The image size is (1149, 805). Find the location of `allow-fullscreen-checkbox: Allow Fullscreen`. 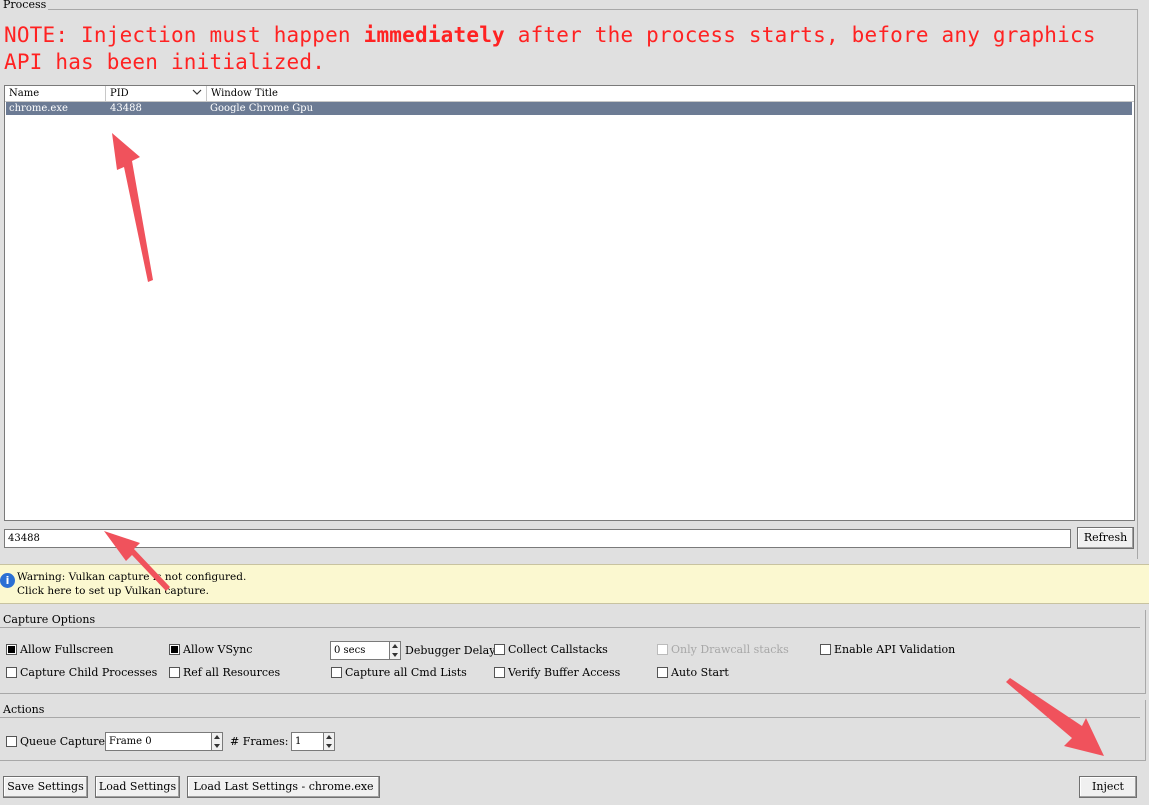

allow-fullscreen-checkbox: Allow Fullscreen is located at coordinates (59, 649).